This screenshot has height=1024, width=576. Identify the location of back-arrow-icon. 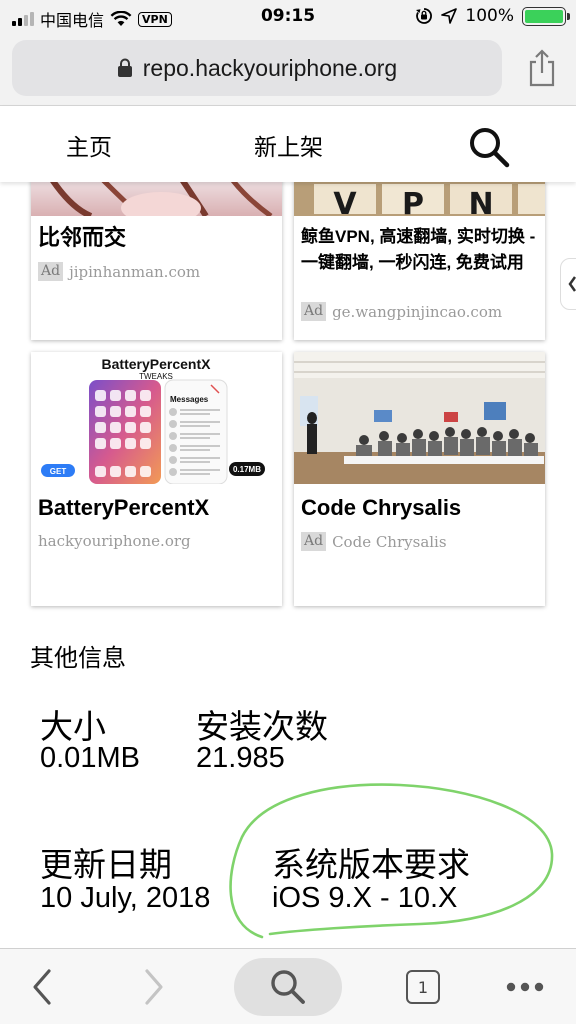
(42, 987).